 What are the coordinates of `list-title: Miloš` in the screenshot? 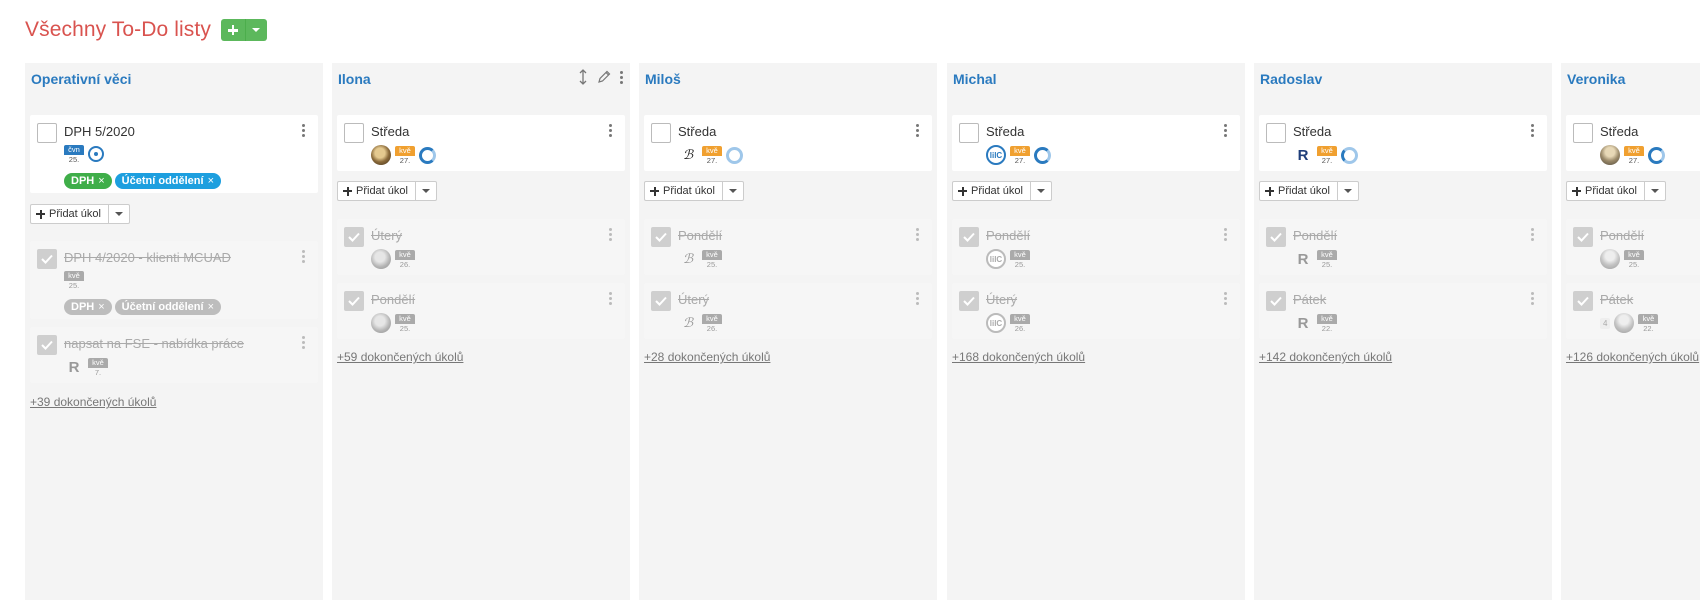 It's located at (663, 79).